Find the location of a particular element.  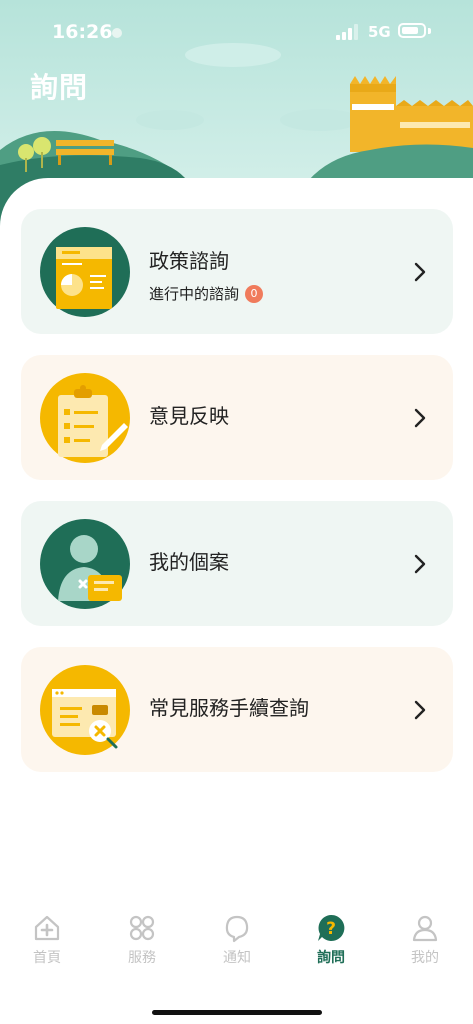

status-time: 16:26 is located at coordinates (82, 32).